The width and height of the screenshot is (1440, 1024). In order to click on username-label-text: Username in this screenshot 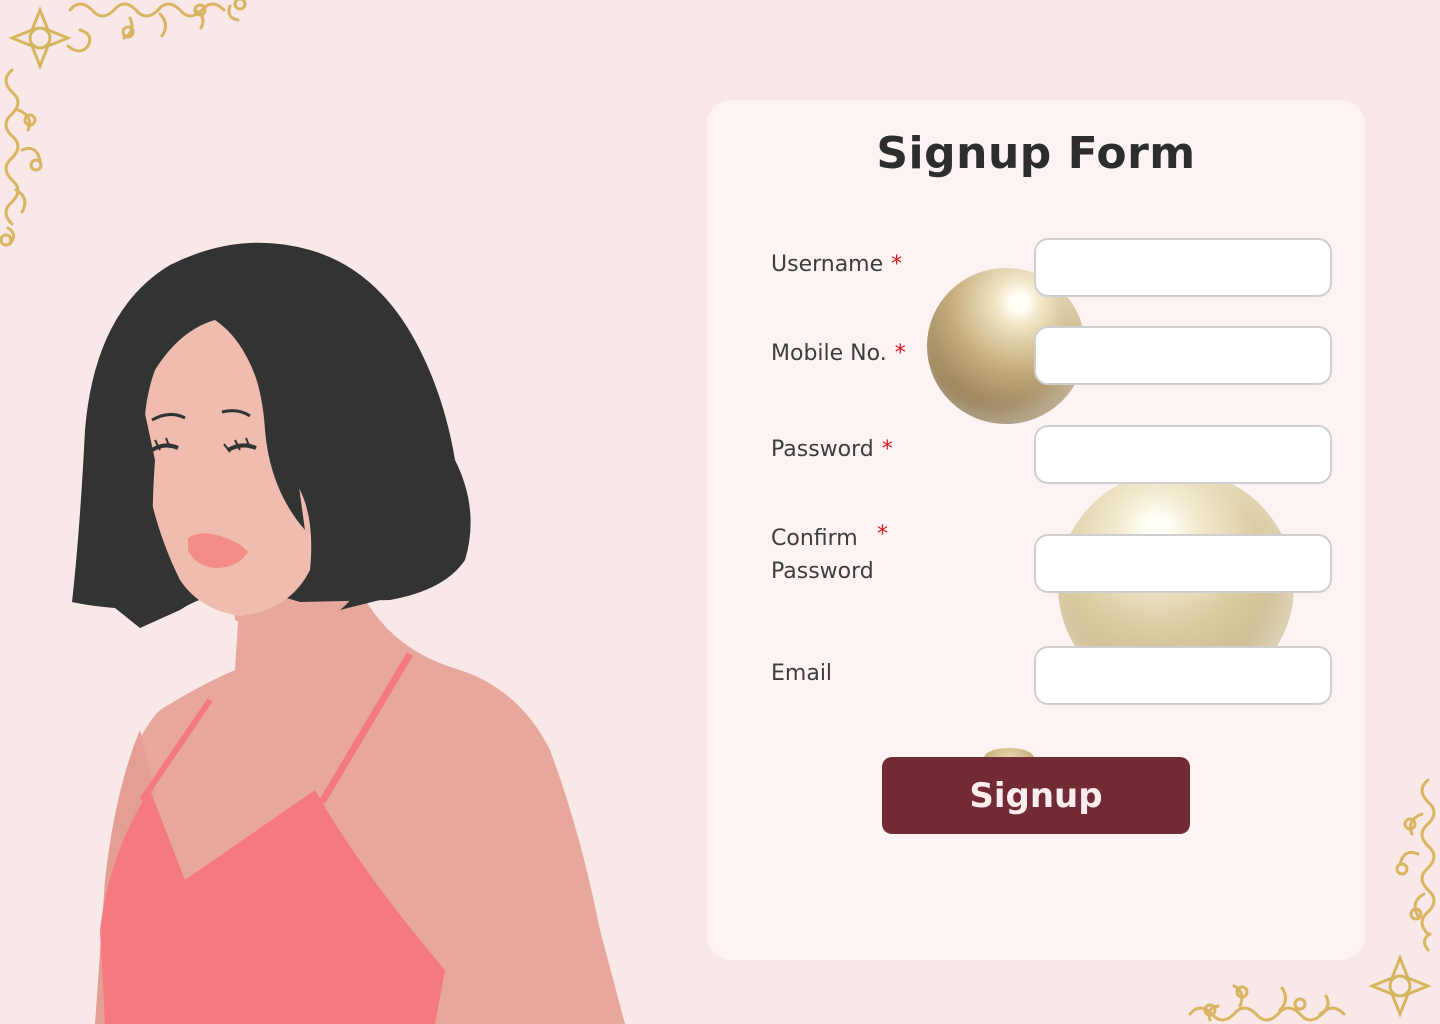, I will do `click(827, 264)`.